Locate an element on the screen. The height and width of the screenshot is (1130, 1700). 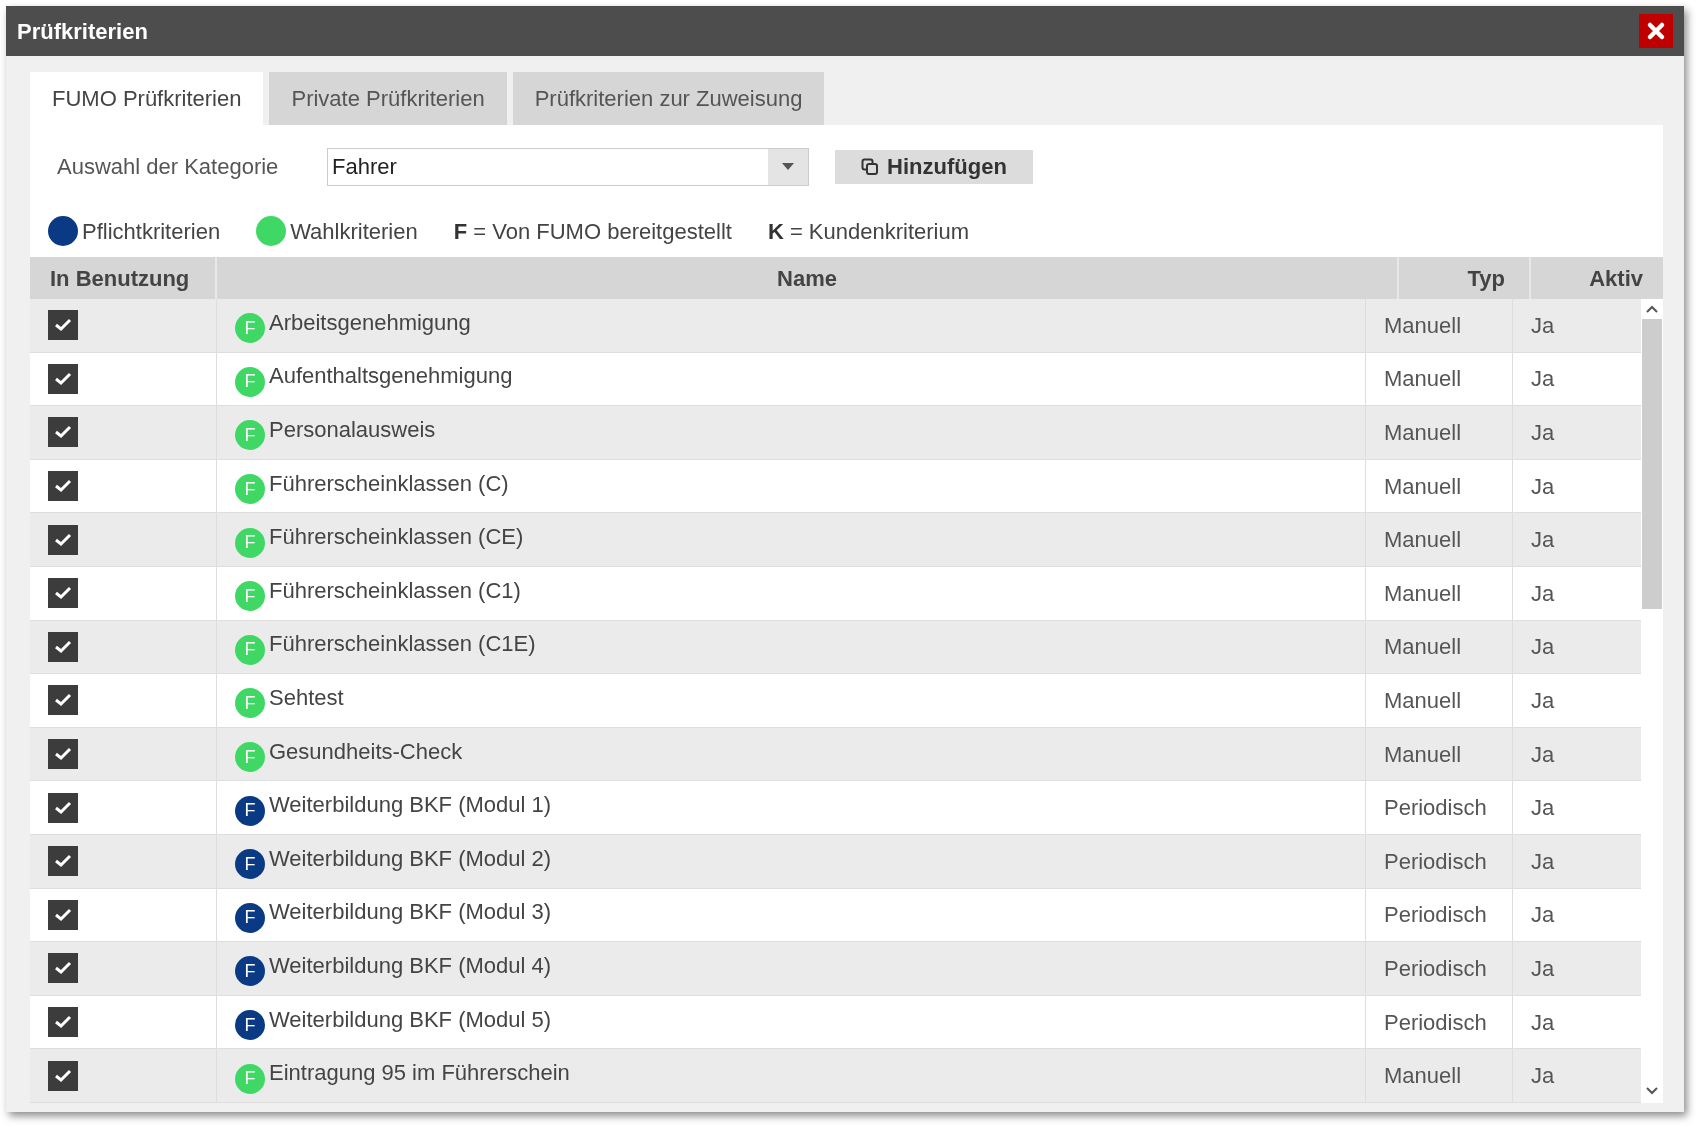
tab: FUMO Prüfkriterien is located at coordinates (147, 98).